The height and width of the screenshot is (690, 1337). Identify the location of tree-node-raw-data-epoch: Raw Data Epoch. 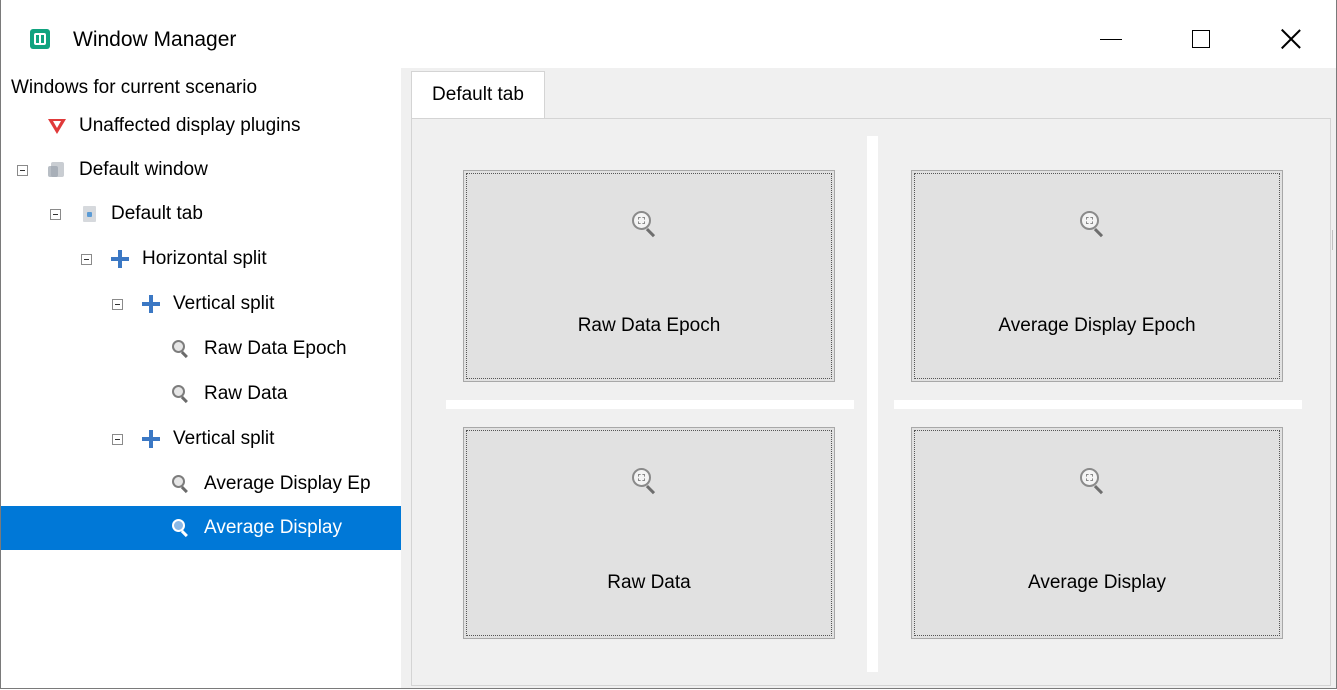
(201, 349).